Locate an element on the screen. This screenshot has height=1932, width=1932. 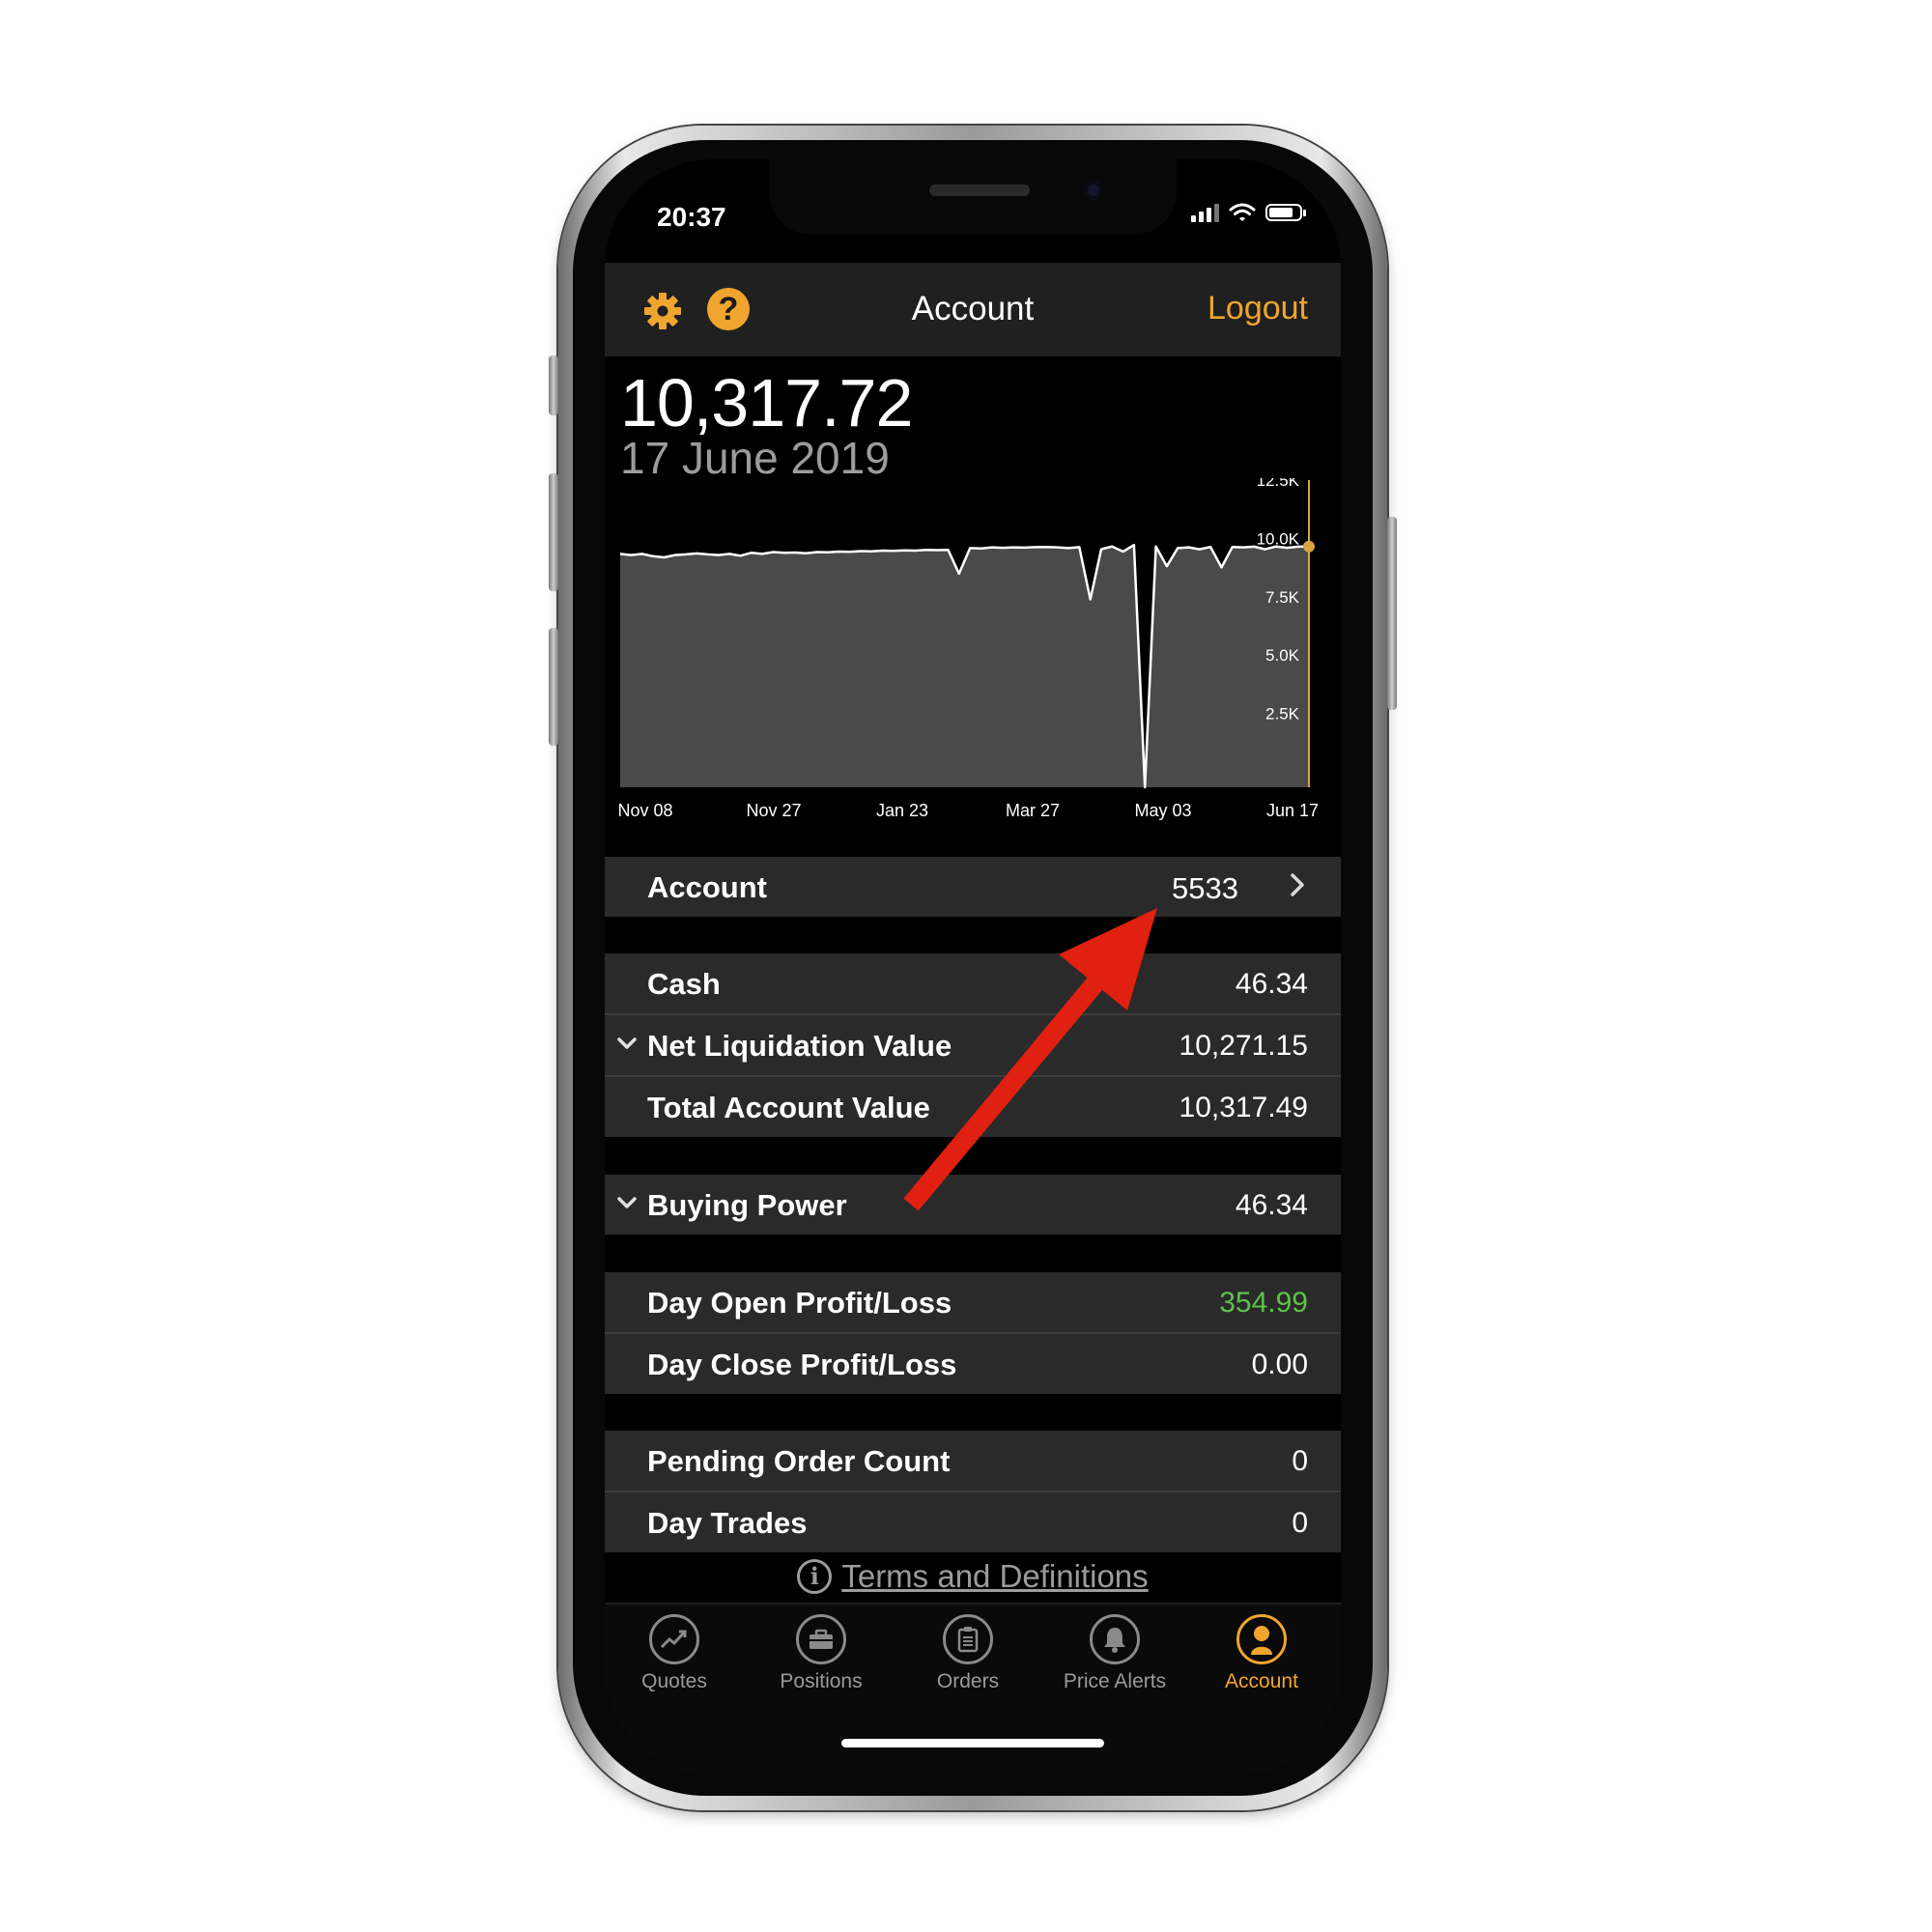
buying-power-label: Buying Power is located at coordinates (747, 1205).